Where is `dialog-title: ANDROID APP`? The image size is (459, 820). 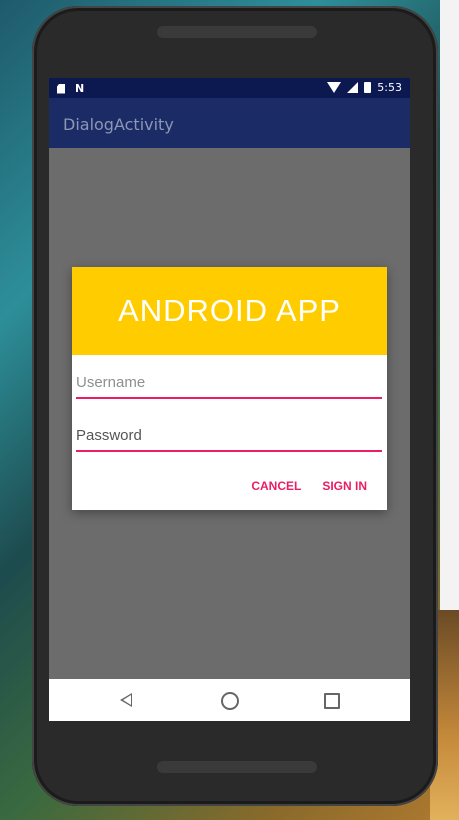
dialog-title: ANDROID APP is located at coordinates (229, 310).